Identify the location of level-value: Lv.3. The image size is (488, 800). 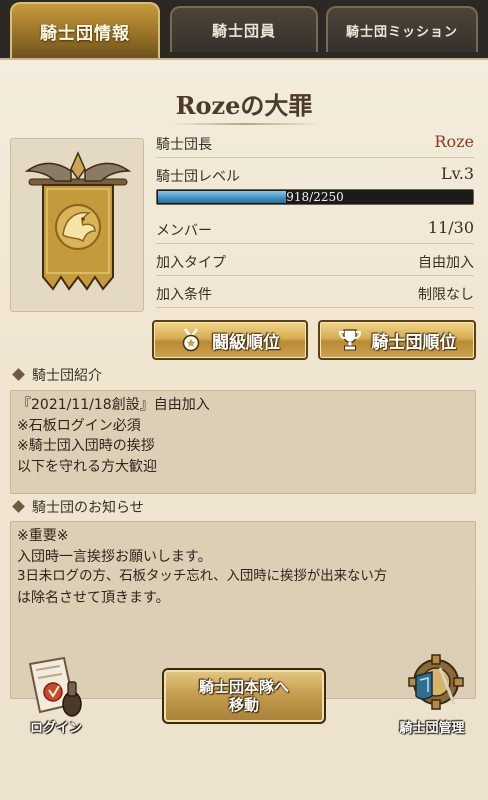
(457, 173).